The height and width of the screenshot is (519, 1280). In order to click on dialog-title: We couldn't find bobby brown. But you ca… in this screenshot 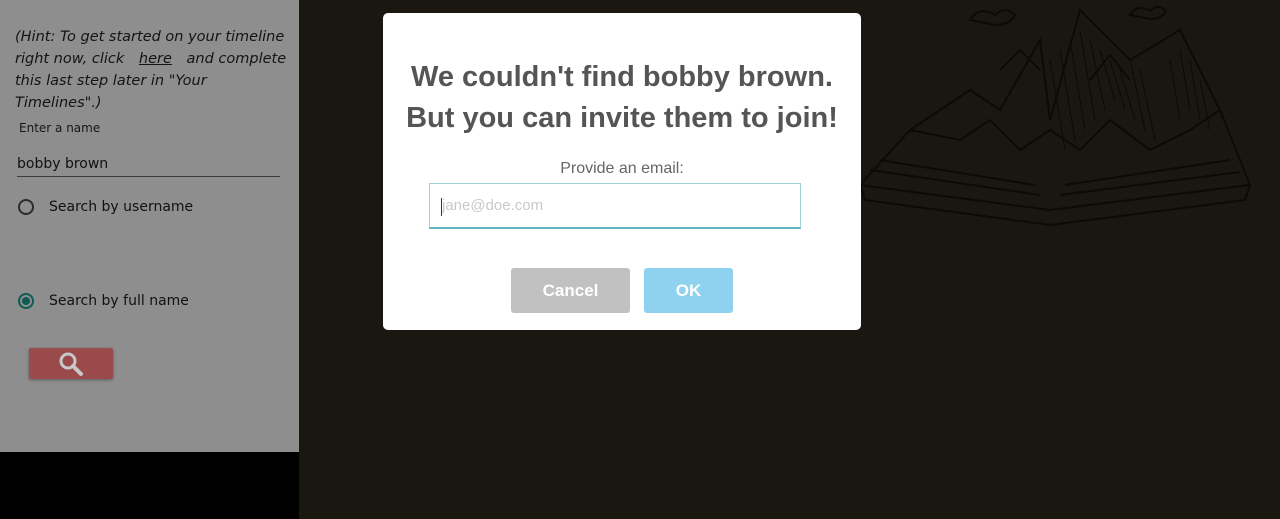, I will do `click(622, 98)`.